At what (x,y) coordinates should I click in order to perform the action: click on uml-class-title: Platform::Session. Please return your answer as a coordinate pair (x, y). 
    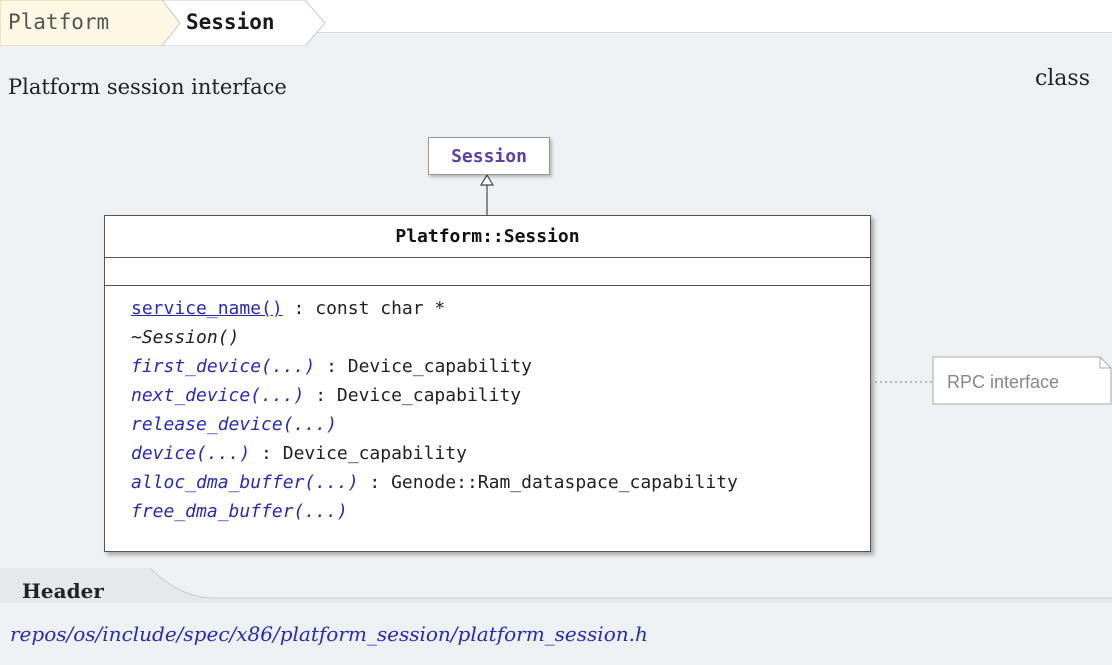
    Looking at the image, I should click on (487, 237).